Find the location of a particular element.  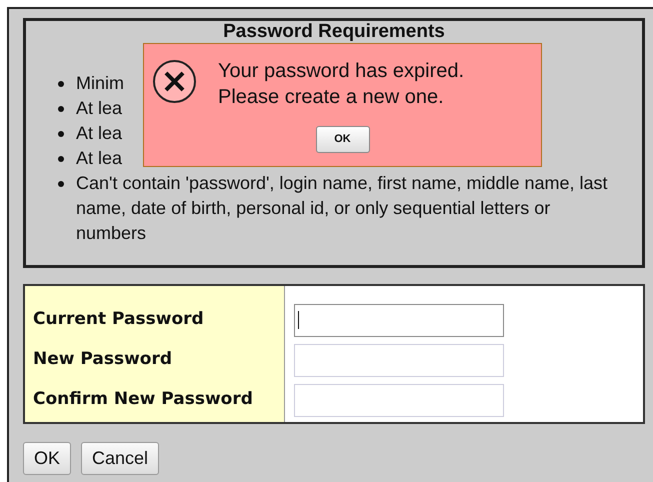

field-label: Current Password is located at coordinates (118, 320).